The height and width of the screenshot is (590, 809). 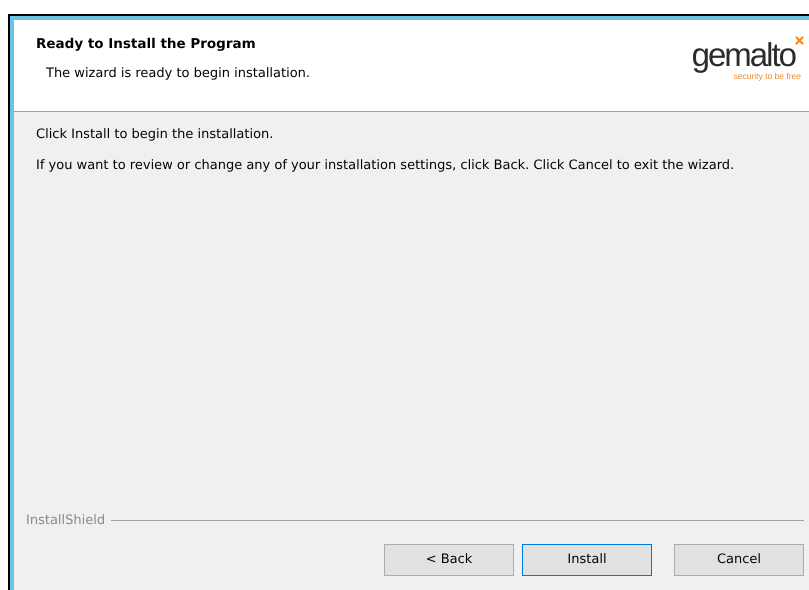 I want to click on logo-tagline: security to be free, so click(x=767, y=77).